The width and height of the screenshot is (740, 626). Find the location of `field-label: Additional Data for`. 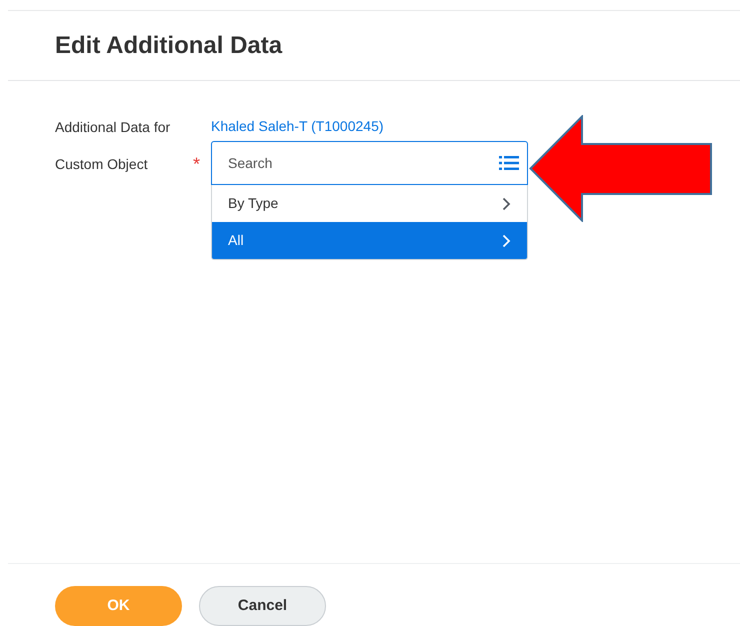

field-label: Additional Data for is located at coordinates (113, 127).